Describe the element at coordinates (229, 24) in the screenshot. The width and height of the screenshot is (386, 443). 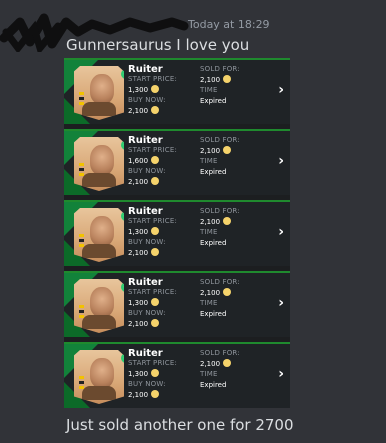
I see `message-timestamp: Today at 18:29` at that location.